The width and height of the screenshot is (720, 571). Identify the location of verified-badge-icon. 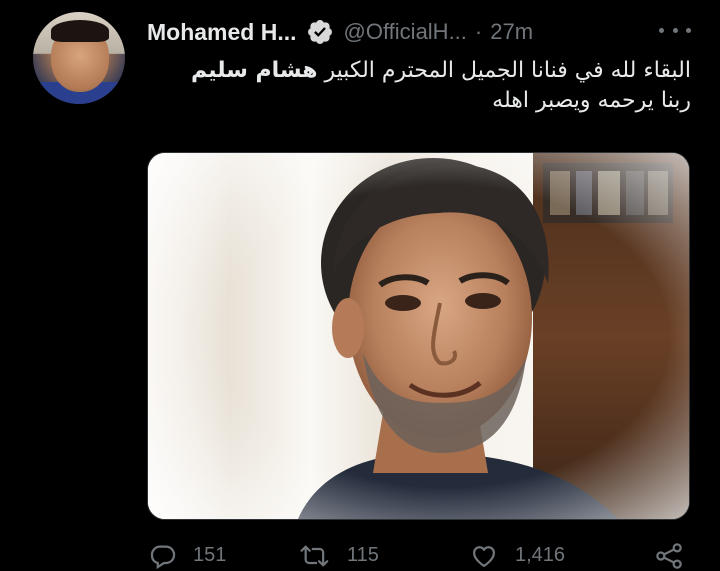
(320, 32).